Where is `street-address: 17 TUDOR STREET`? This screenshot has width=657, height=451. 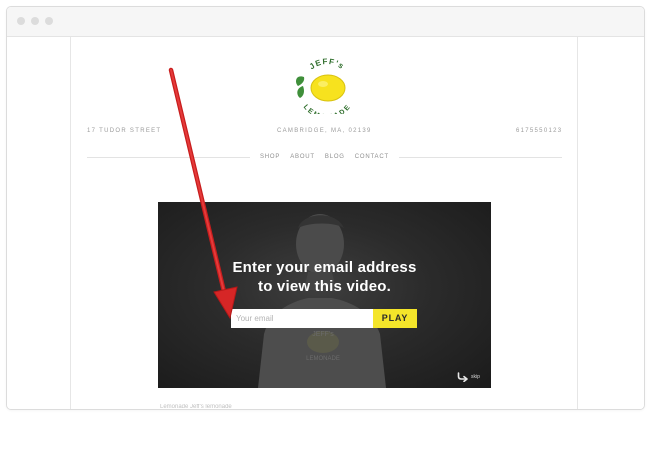
street-address: 17 TUDOR STREET is located at coordinates (124, 131).